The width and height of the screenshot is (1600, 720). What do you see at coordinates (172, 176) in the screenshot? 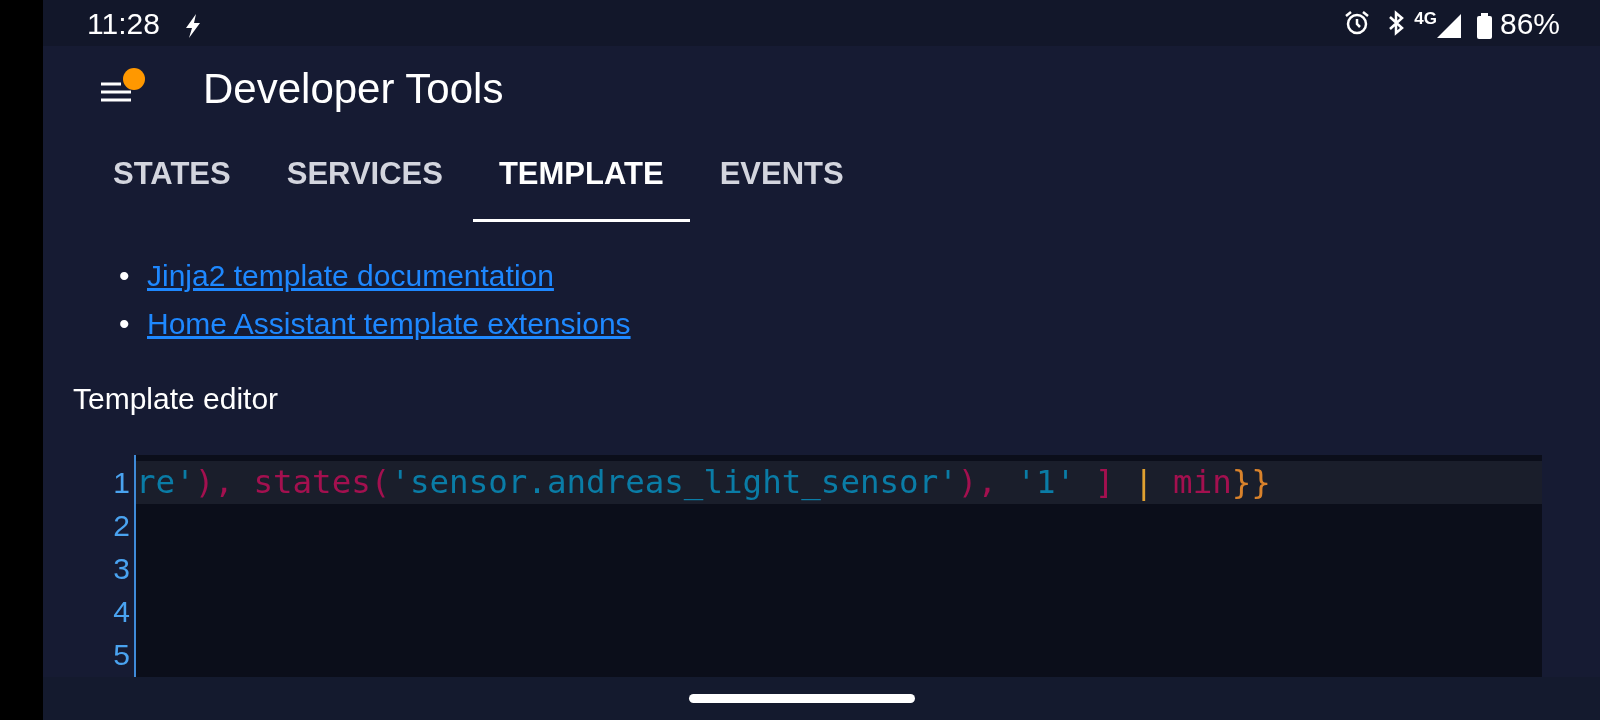
I see `tab: STATES` at bounding box center [172, 176].